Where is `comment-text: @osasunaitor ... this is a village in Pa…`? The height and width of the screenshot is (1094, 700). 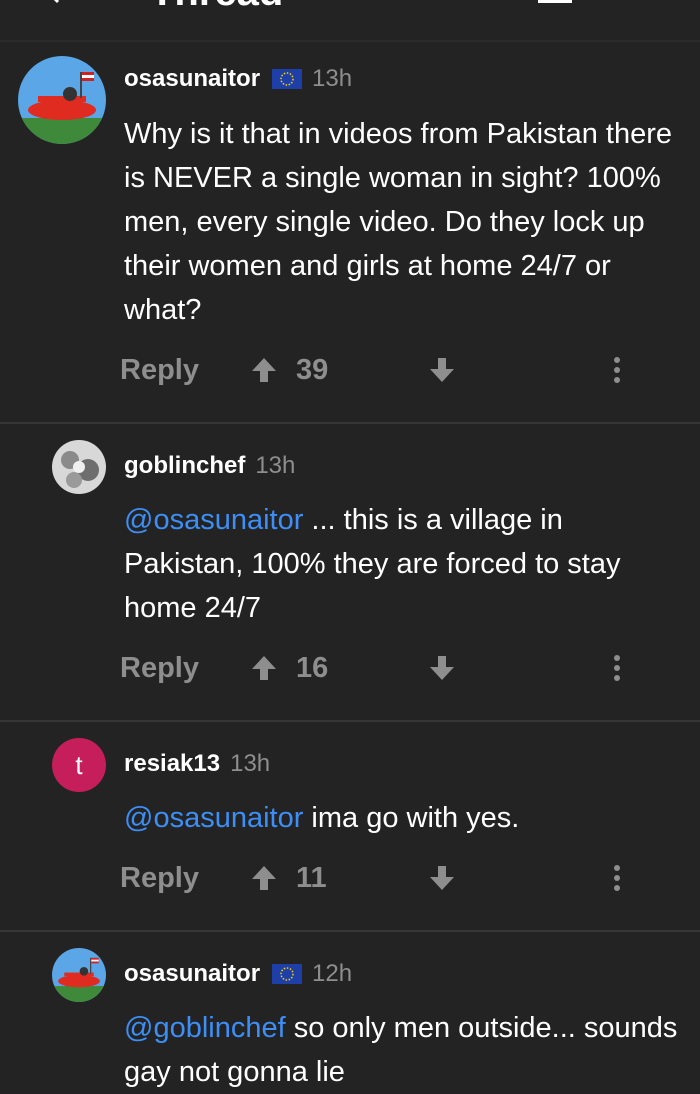 comment-text: @osasunaitor ... this is a village in Pa… is located at coordinates (404, 564).